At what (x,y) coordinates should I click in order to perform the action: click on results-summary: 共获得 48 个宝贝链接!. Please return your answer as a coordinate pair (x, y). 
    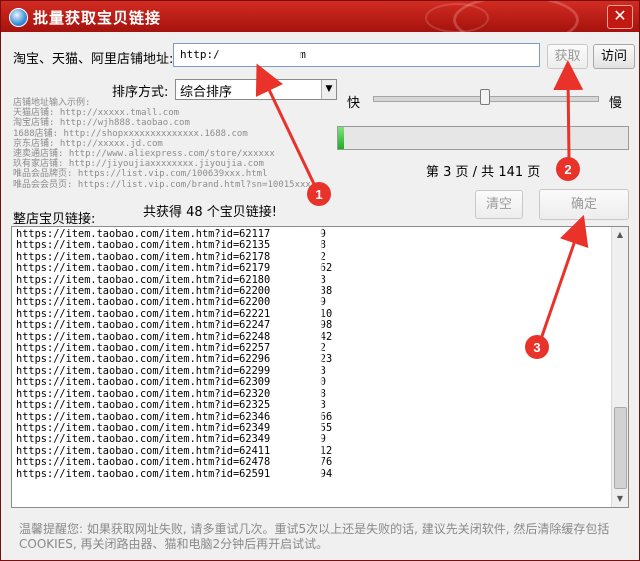
    Looking at the image, I should click on (210, 212).